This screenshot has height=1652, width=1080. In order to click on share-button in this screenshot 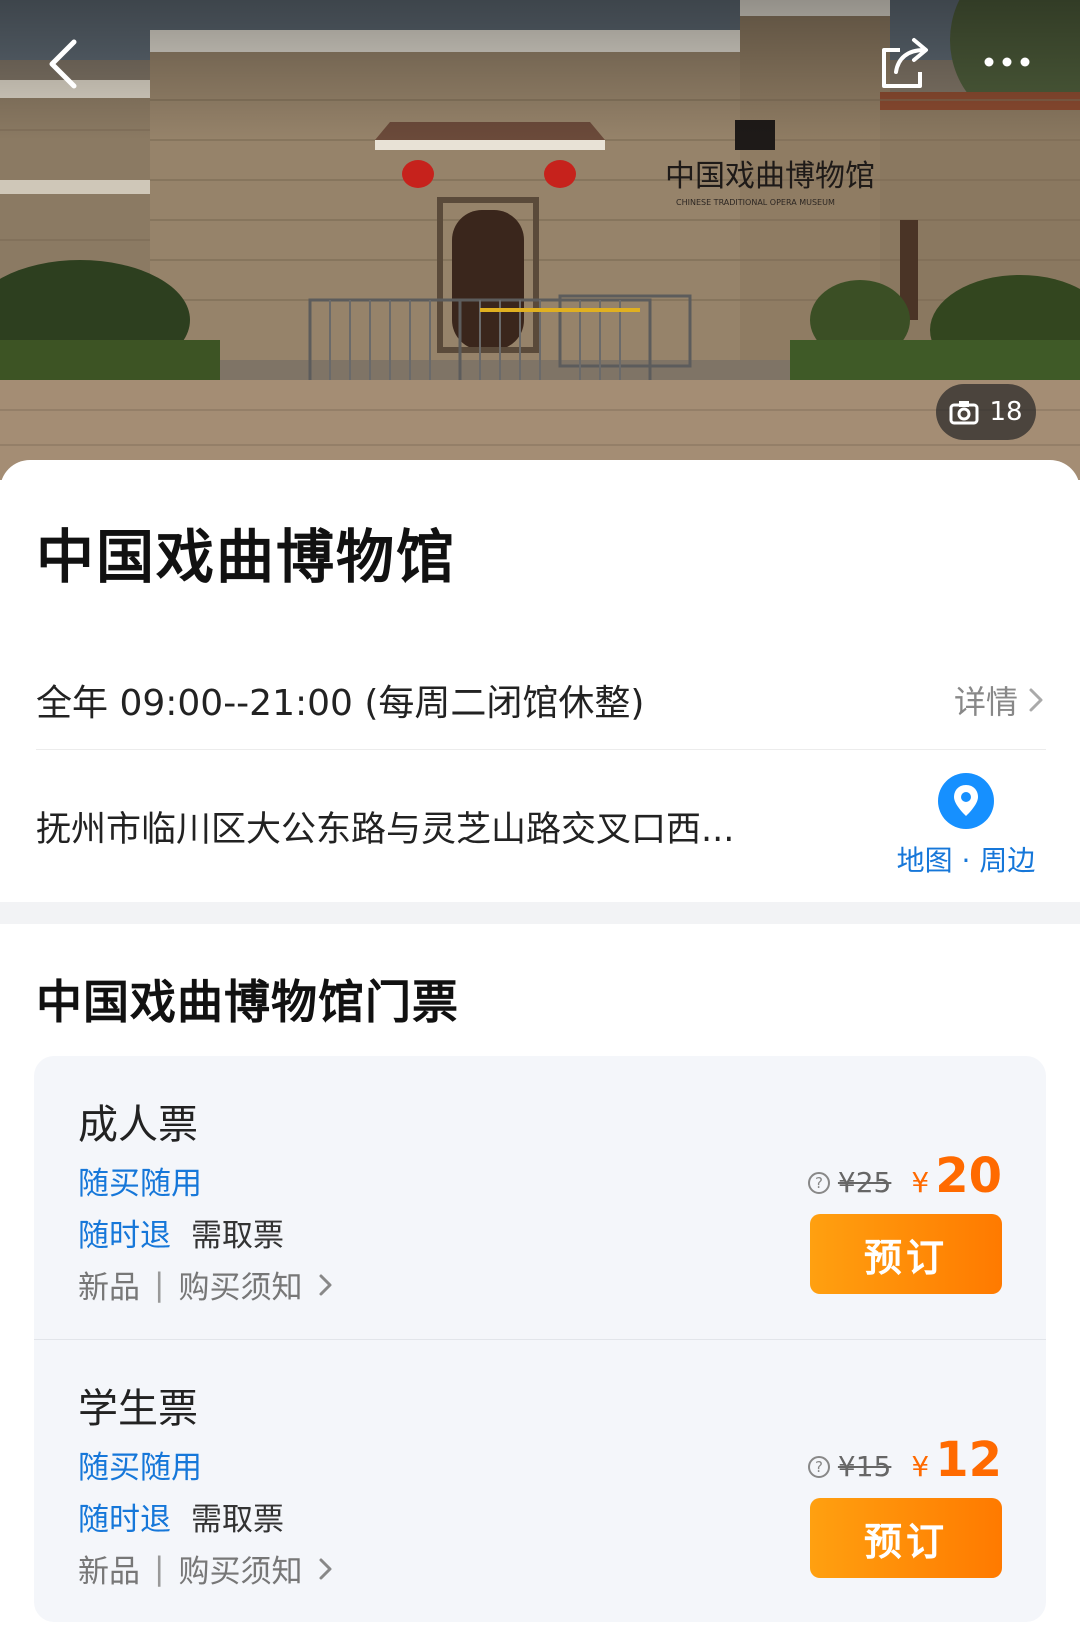, I will do `click(905, 63)`.